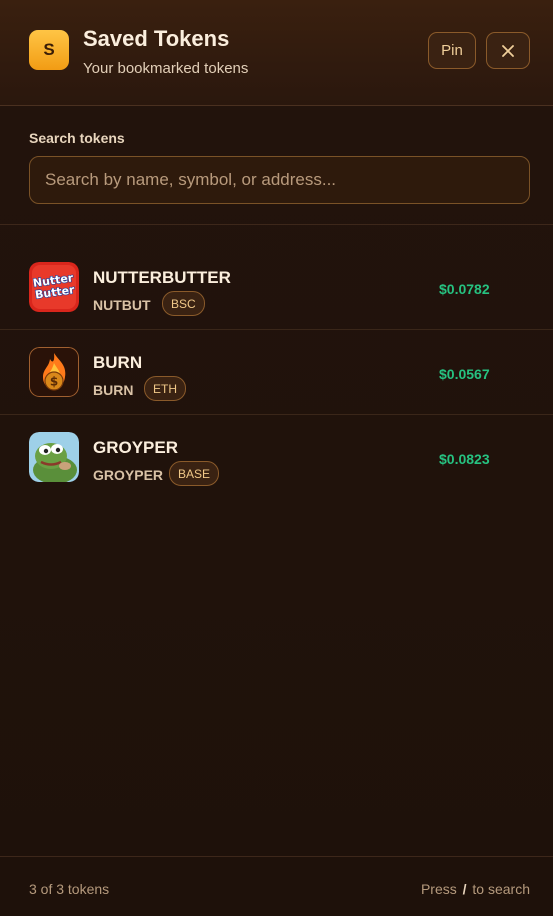 The width and height of the screenshot is (553, 916). What do you see at coordinates (166, 68) in the screenshot?
I see `page-subtitle: Your bookmarked tokens` at bounding box center [166, 68].